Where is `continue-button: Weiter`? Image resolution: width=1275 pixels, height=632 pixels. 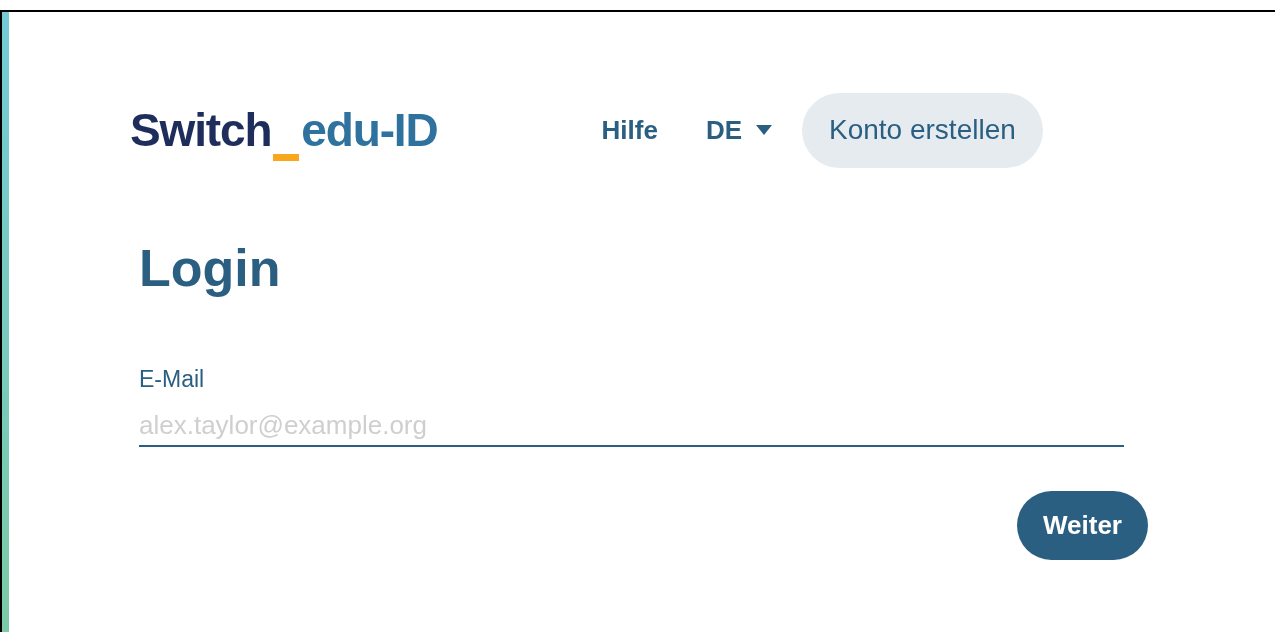 continue-button: Weiter is located at coordinates (1082, 525).